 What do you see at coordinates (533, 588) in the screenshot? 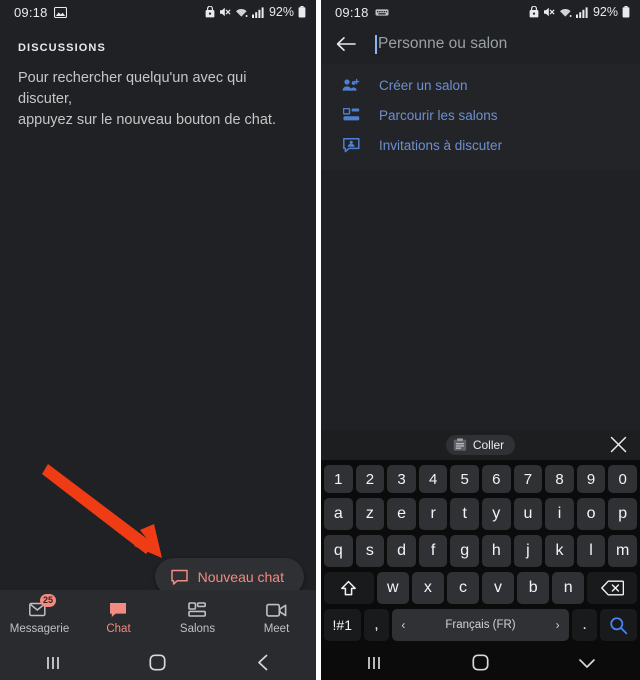
I see `key-b: b` at bounding box center [533, 588].